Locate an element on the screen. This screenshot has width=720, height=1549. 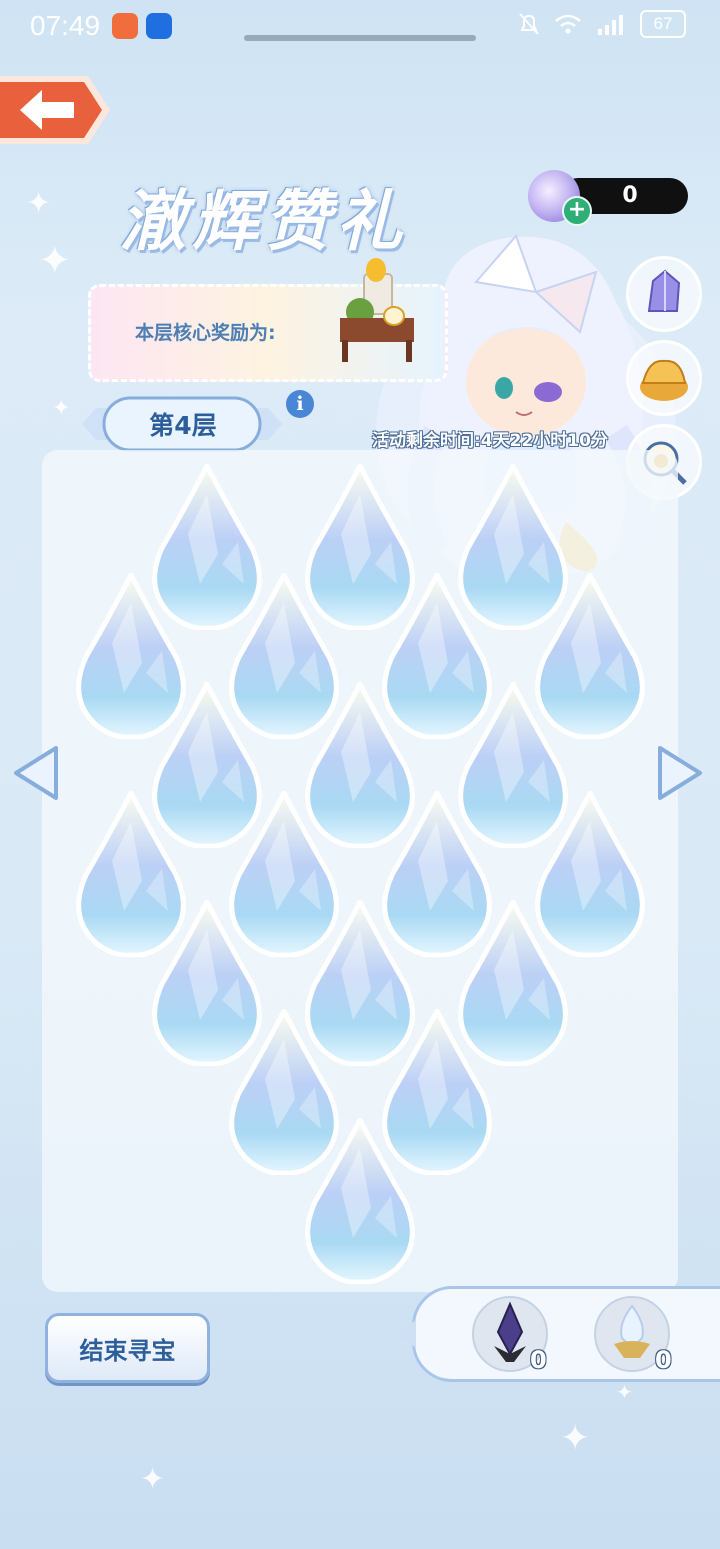
next-floor-button is located at coordinates (680, 773).